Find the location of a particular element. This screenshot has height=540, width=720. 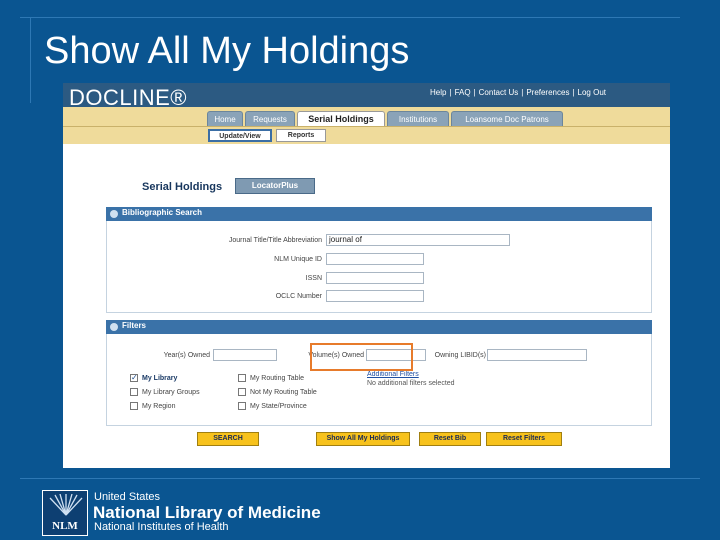

nlm-logo: NLM is located at coordinates (65, 513).